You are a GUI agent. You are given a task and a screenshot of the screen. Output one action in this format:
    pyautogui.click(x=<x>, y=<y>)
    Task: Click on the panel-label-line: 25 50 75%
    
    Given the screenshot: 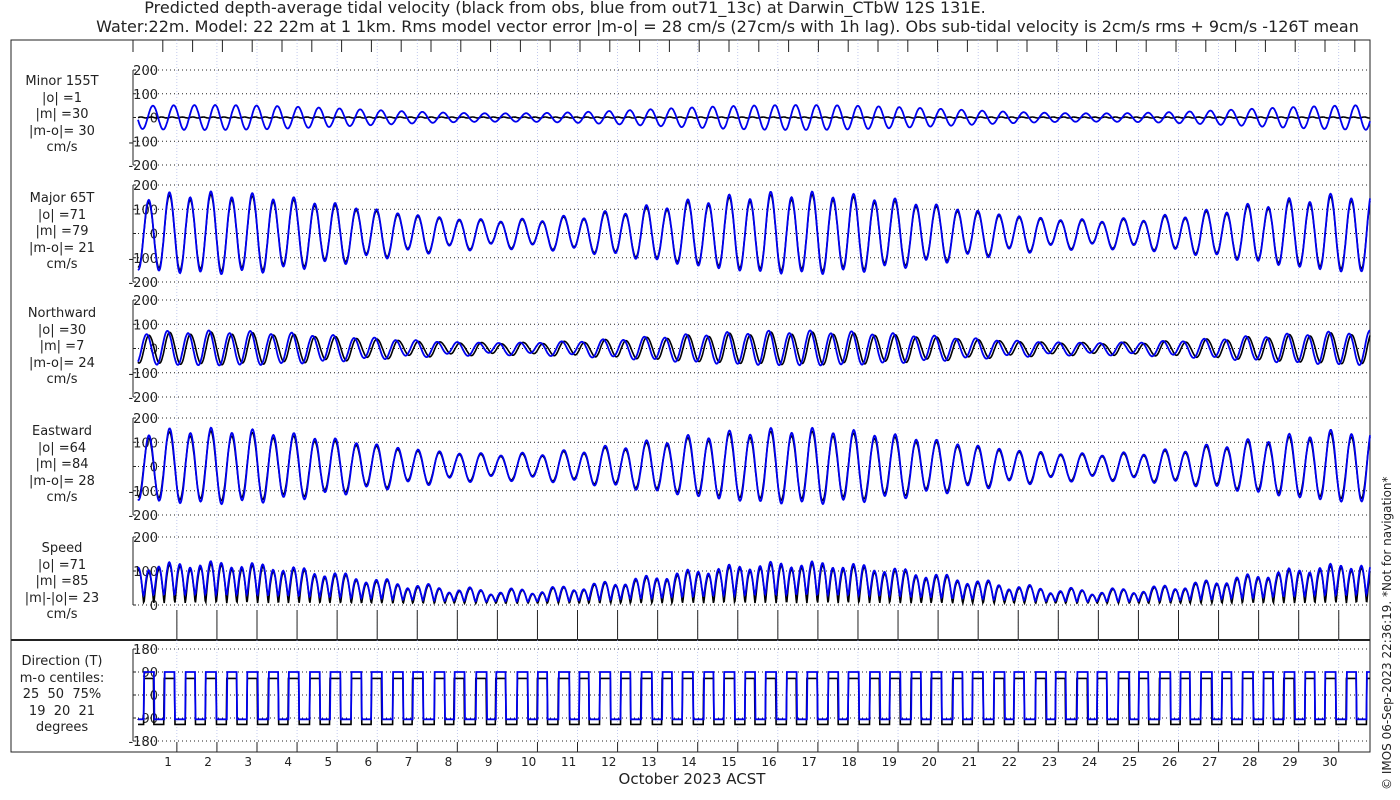 What is the action you would take?
    pyautogui.click(x=62, y=694)
    